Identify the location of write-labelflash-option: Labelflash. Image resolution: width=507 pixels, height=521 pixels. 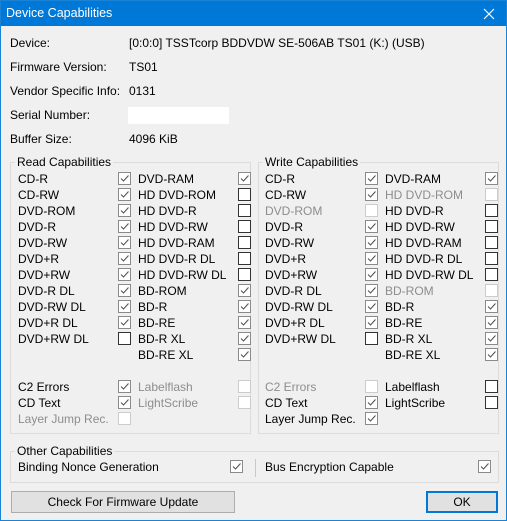
(441, 387).